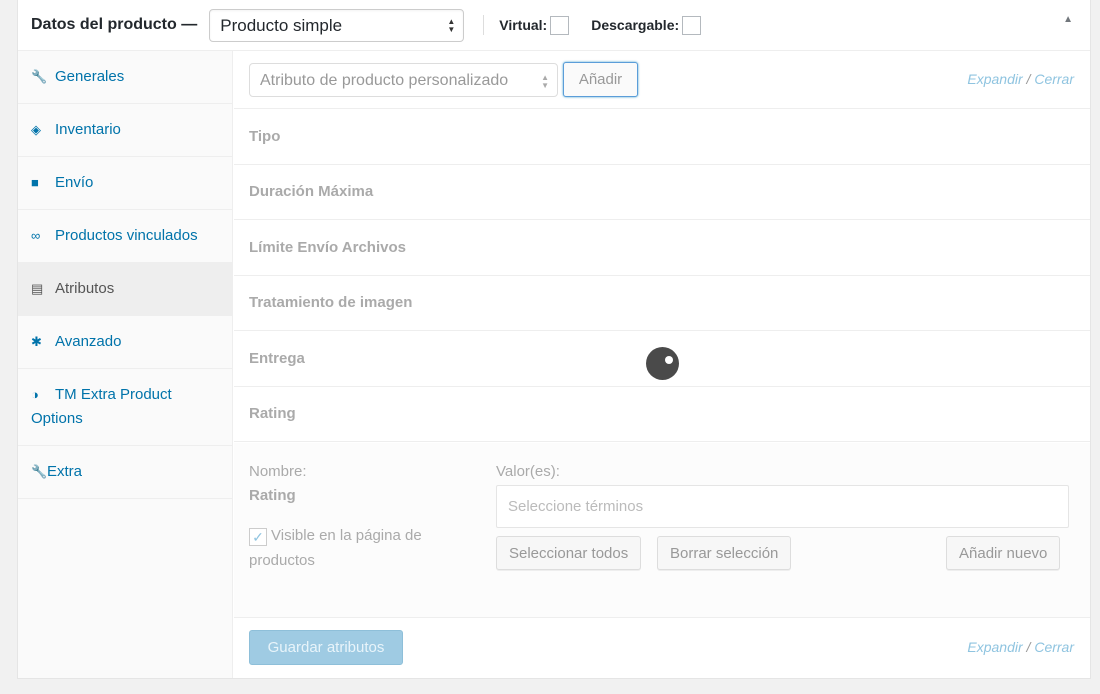  What do you see at coordinates (36, 341) in the screenshot?
I see `gear-icon: ✱` at bounding box center [36, 341].